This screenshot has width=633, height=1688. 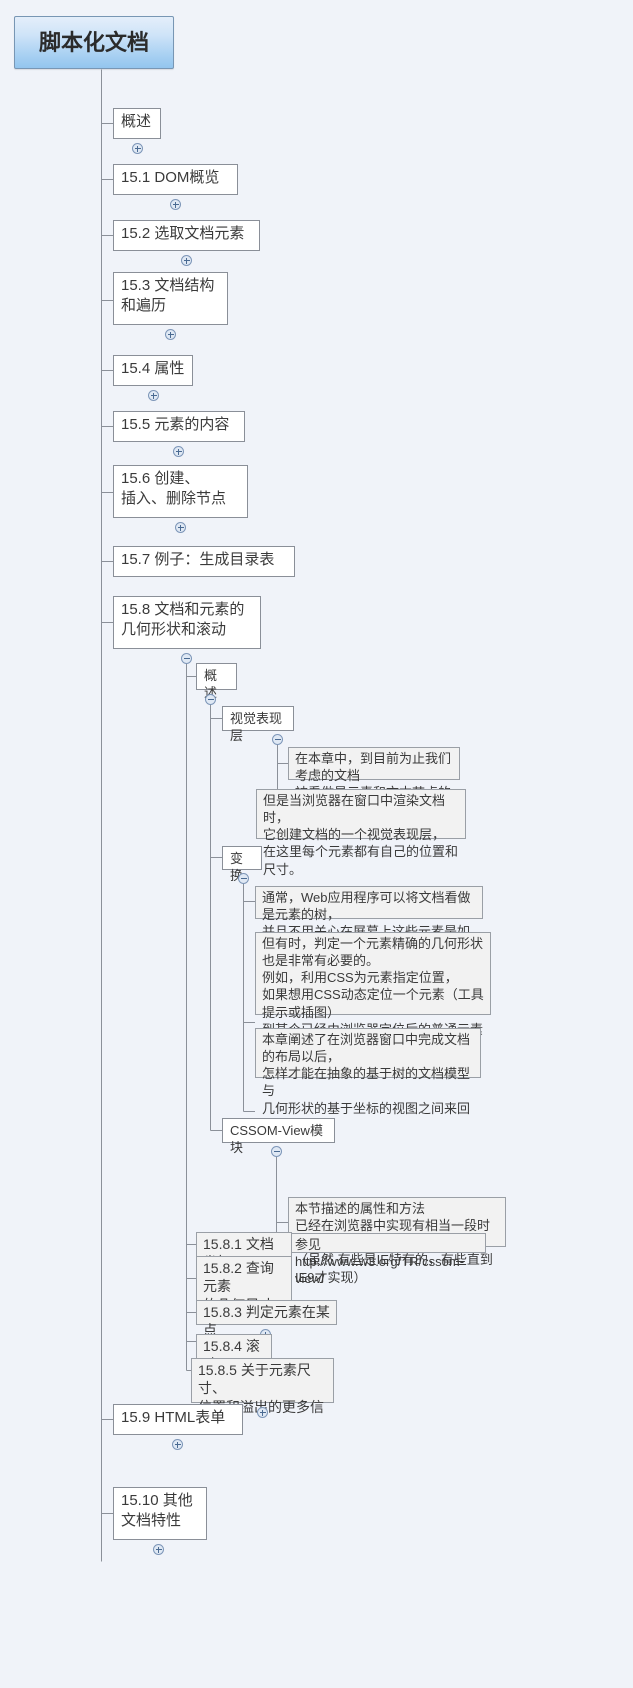 What do you see at coordinates (178, 1419) in the screenshot?
I see `node-15-9: 15.9 HTML表单` at bounding box center [178, 1419].